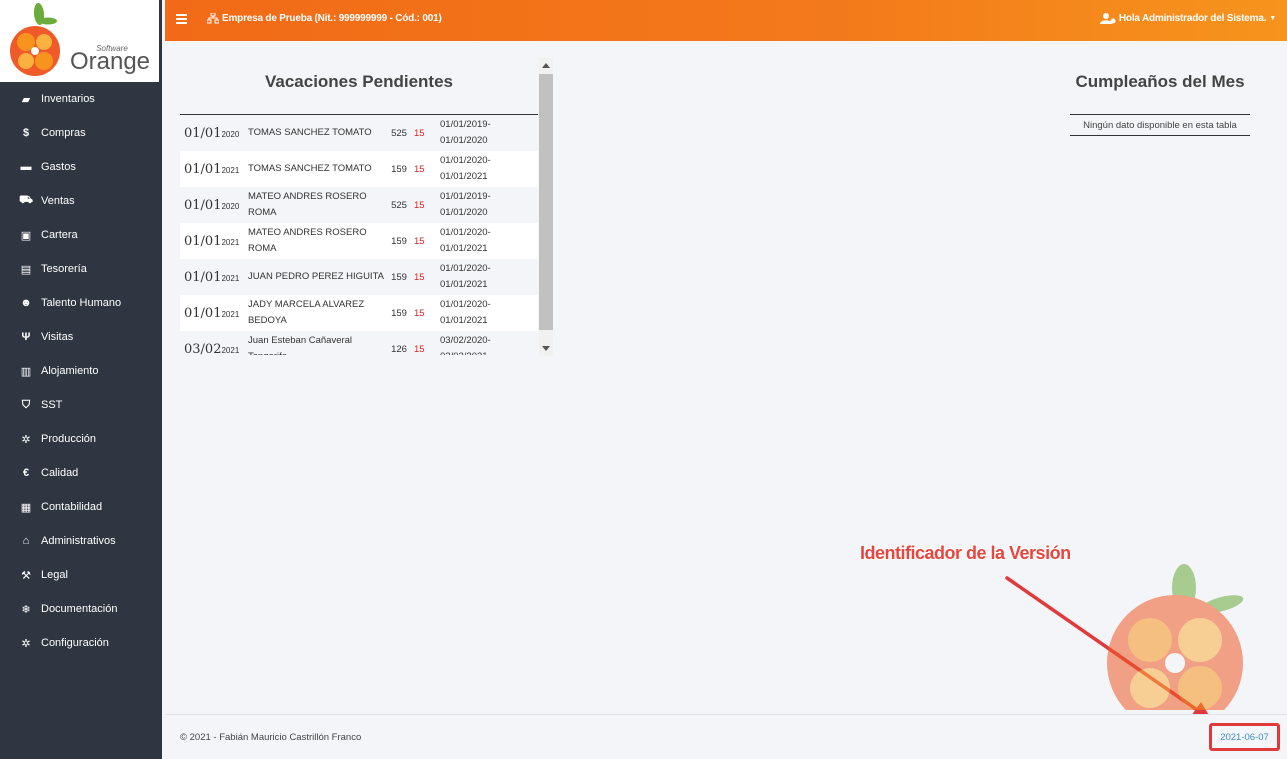  Describe the element at coordinates (26, 133) in the screenshot. I see `dollar-icon: $` at that location.